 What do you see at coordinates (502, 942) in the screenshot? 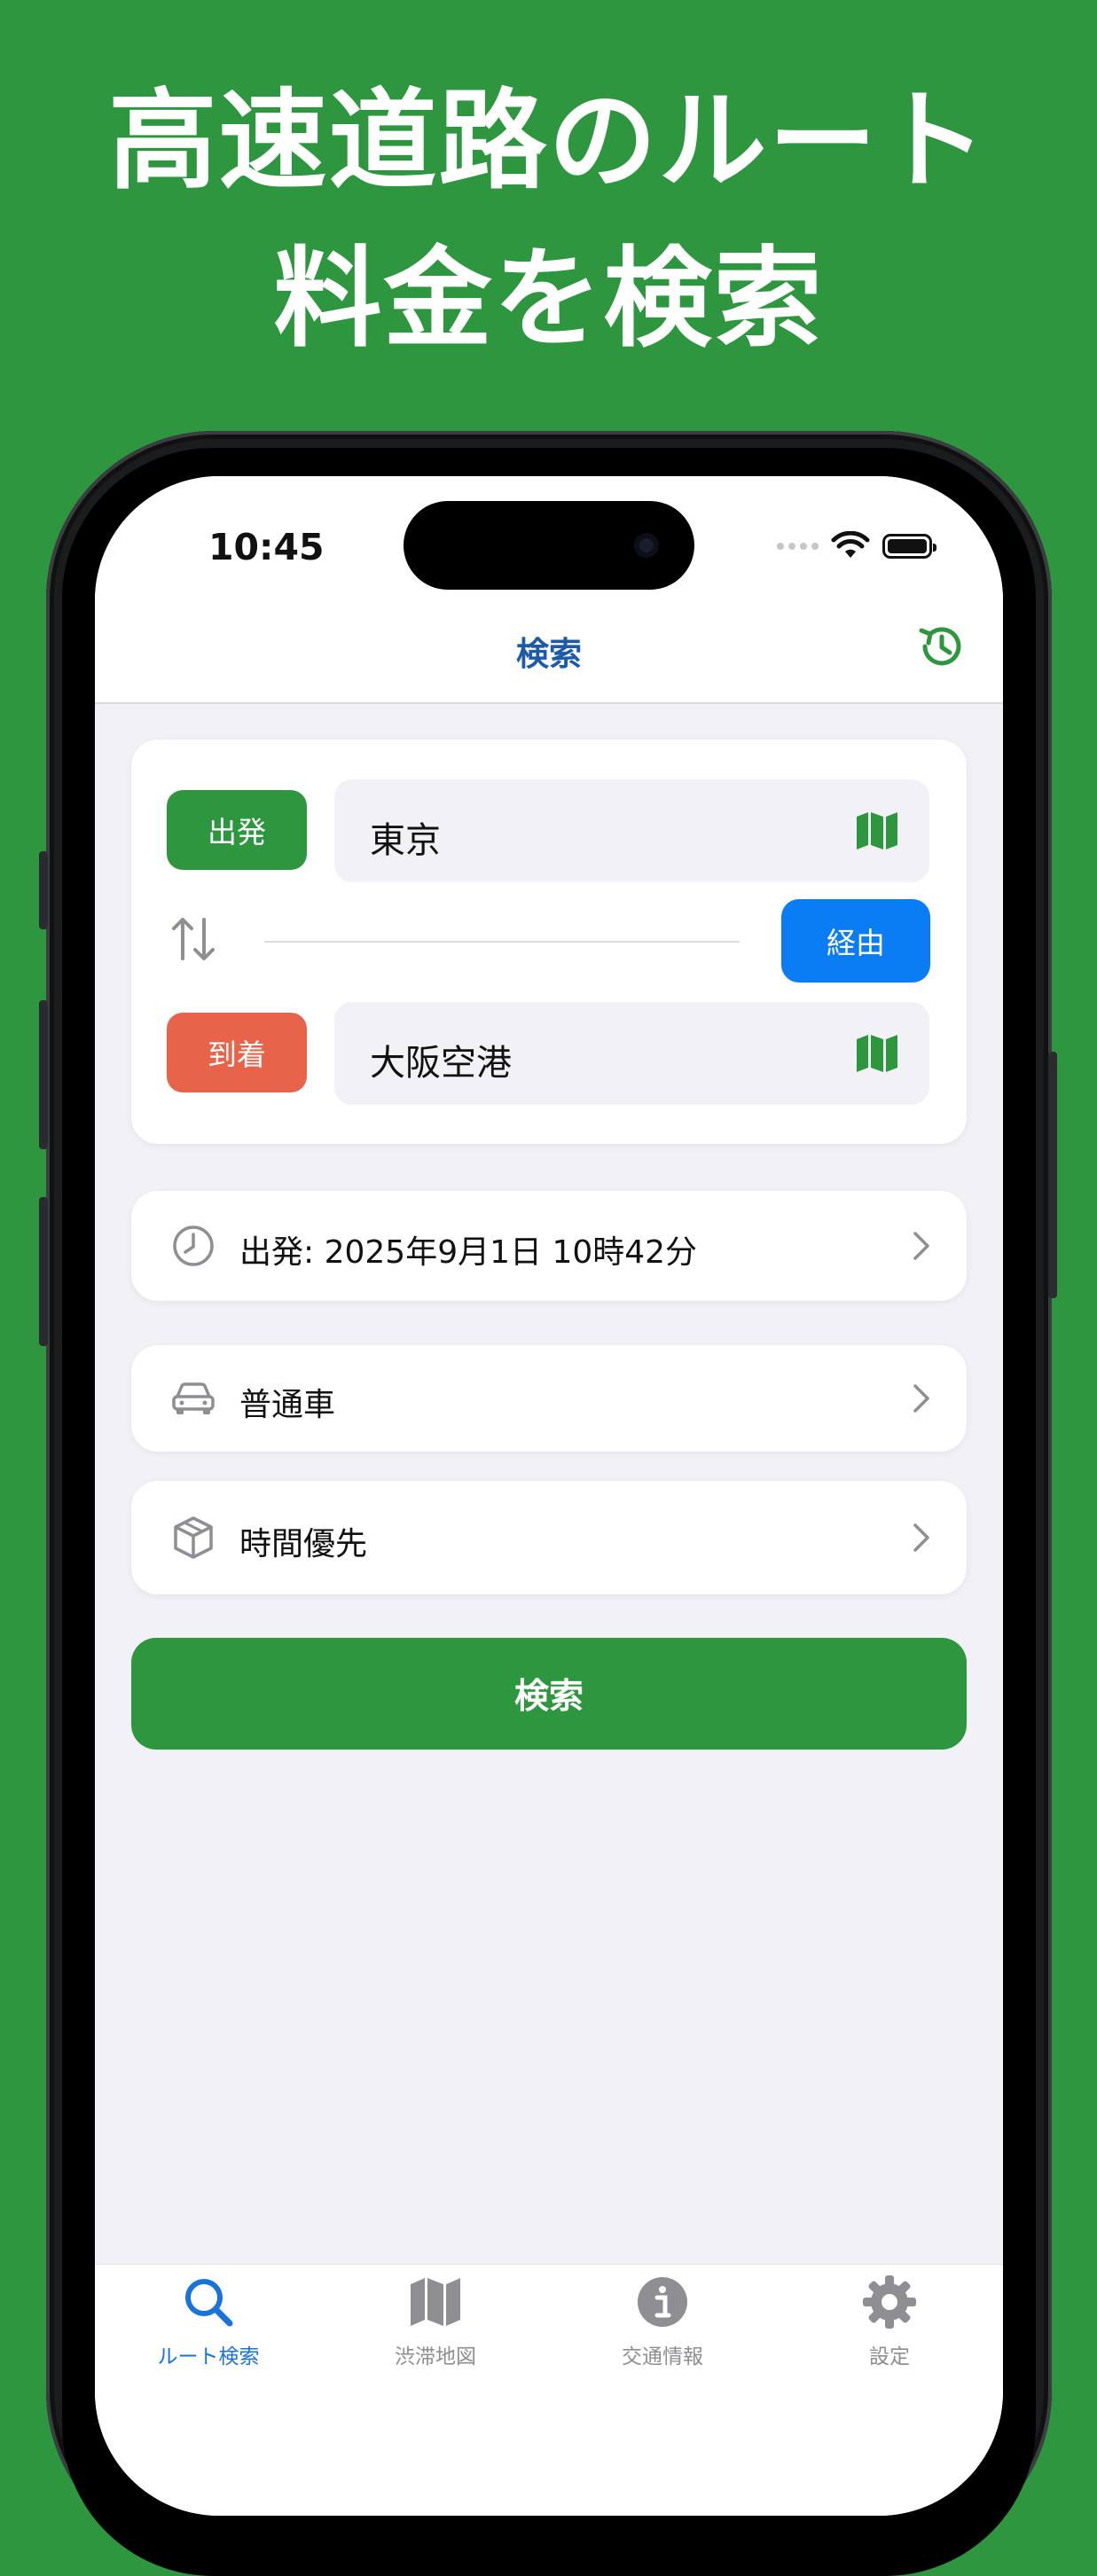
I see `route-divider` at bounding box center [502, 942].